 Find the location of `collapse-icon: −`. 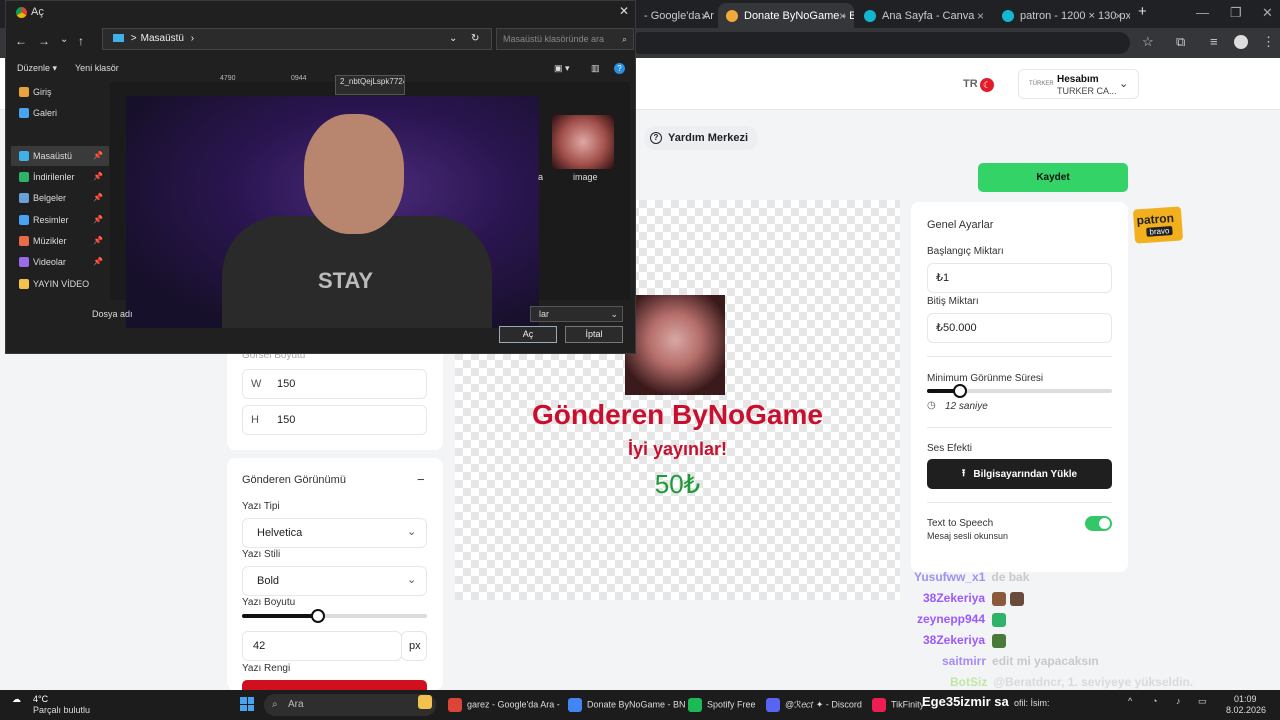

collapse-icon: − is located at coordinates (421, 479).